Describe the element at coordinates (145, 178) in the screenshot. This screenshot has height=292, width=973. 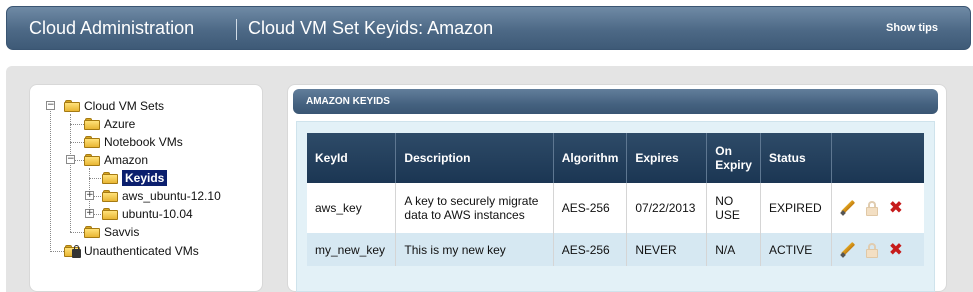
I see `tree-node-label: Keyids` at that location.